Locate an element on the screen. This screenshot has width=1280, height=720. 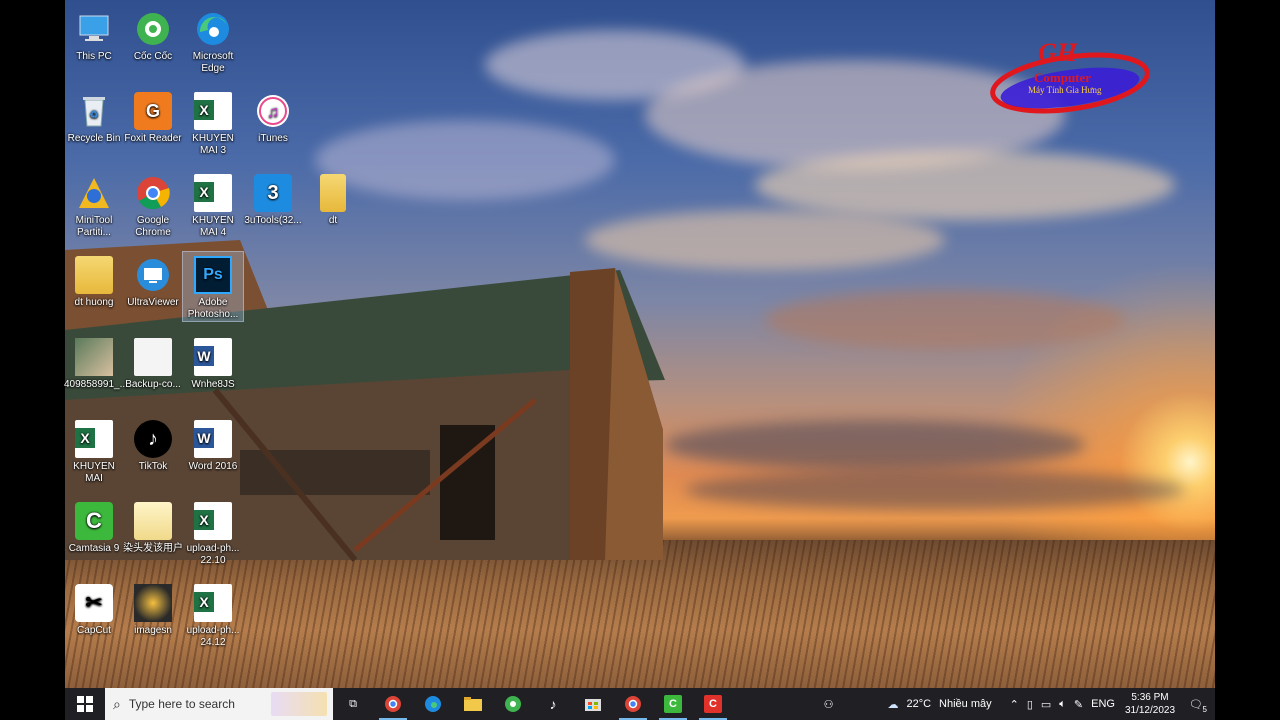
icon-label: TikTok is located at coordinates (153, 466).